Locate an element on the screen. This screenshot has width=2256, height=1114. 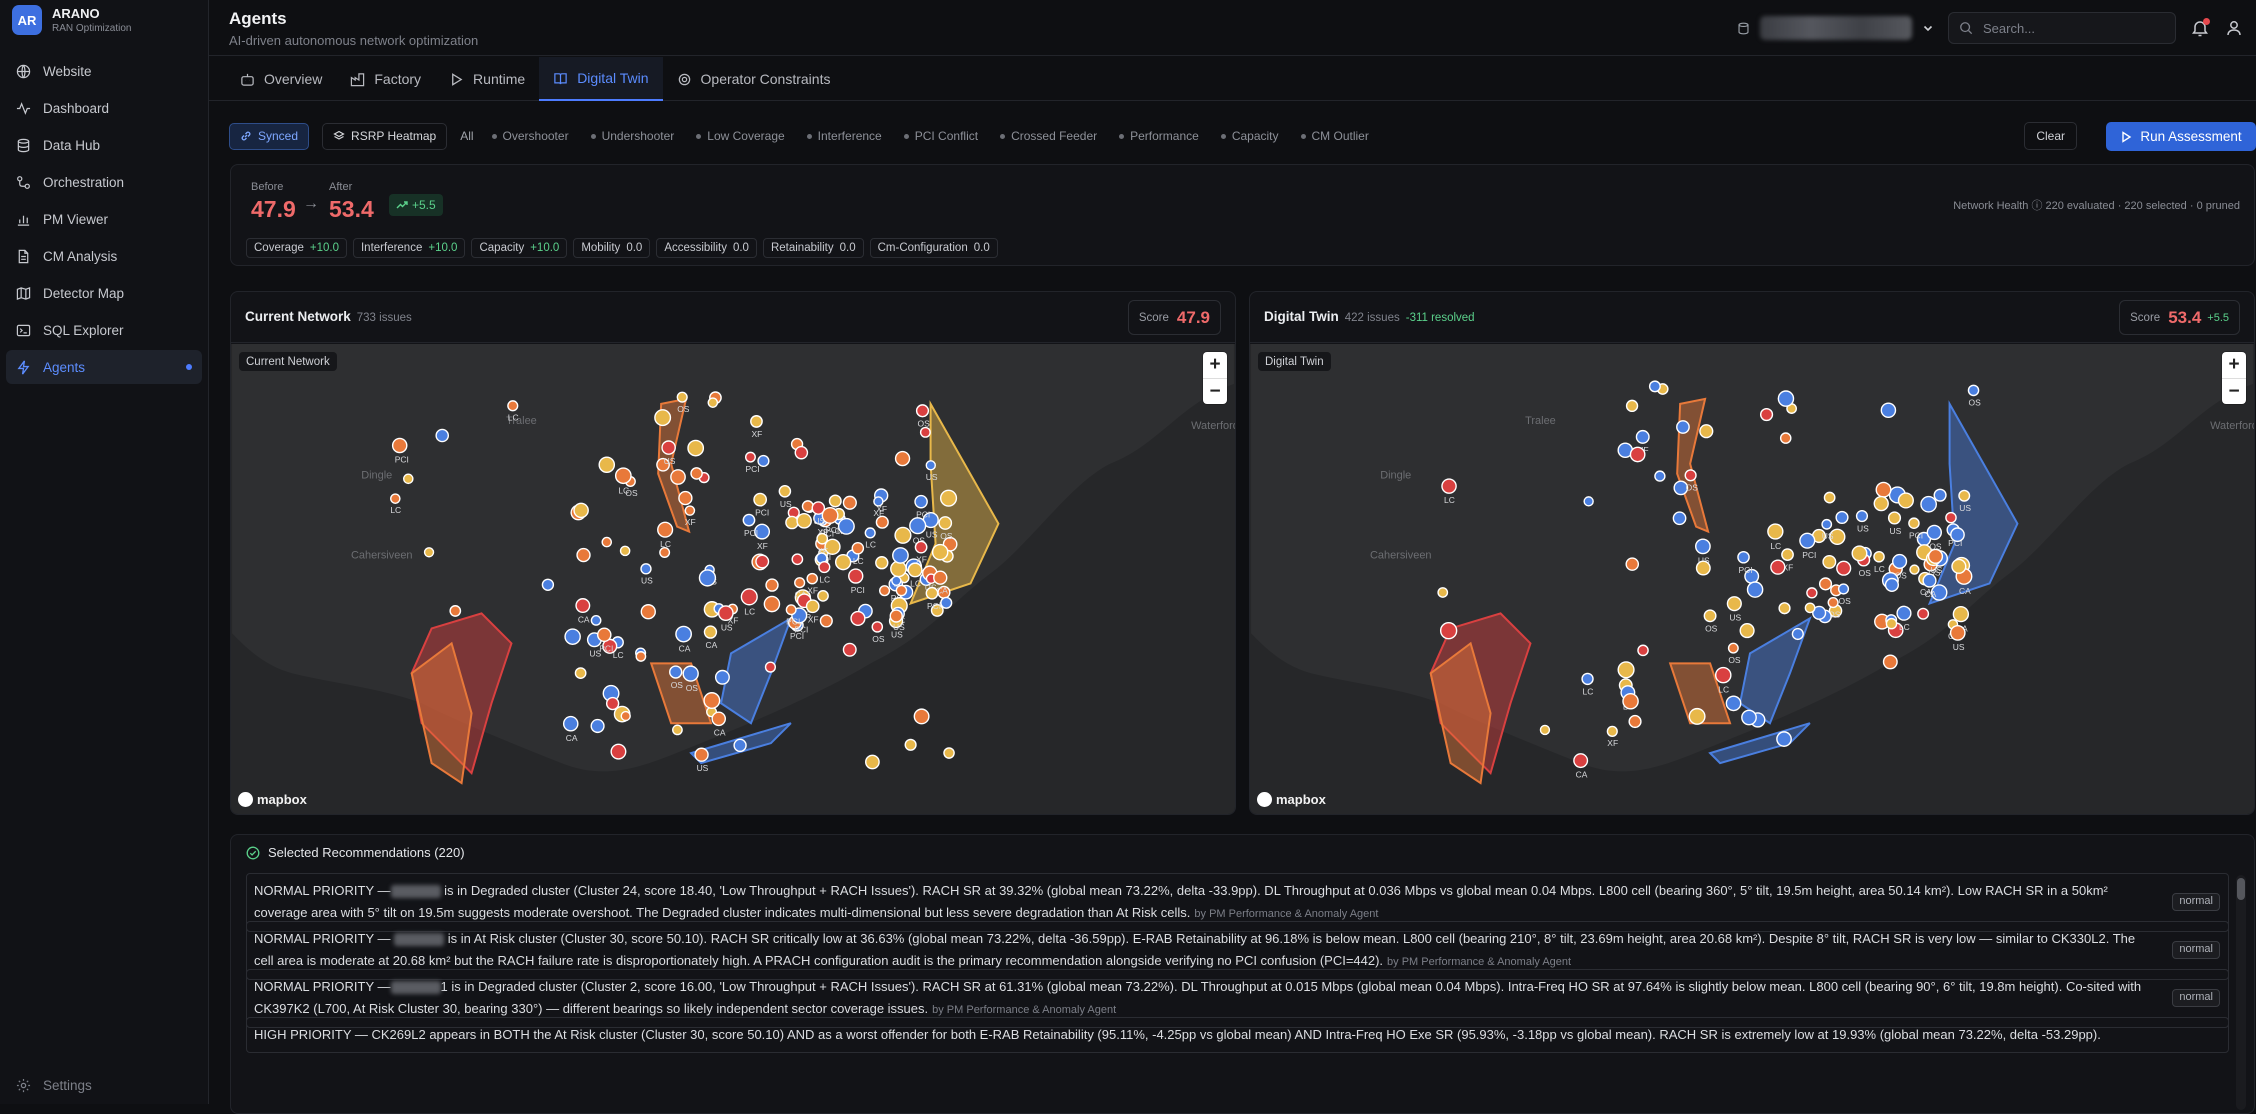
zoom-out-button: − is located at coordinates (2234, 391).